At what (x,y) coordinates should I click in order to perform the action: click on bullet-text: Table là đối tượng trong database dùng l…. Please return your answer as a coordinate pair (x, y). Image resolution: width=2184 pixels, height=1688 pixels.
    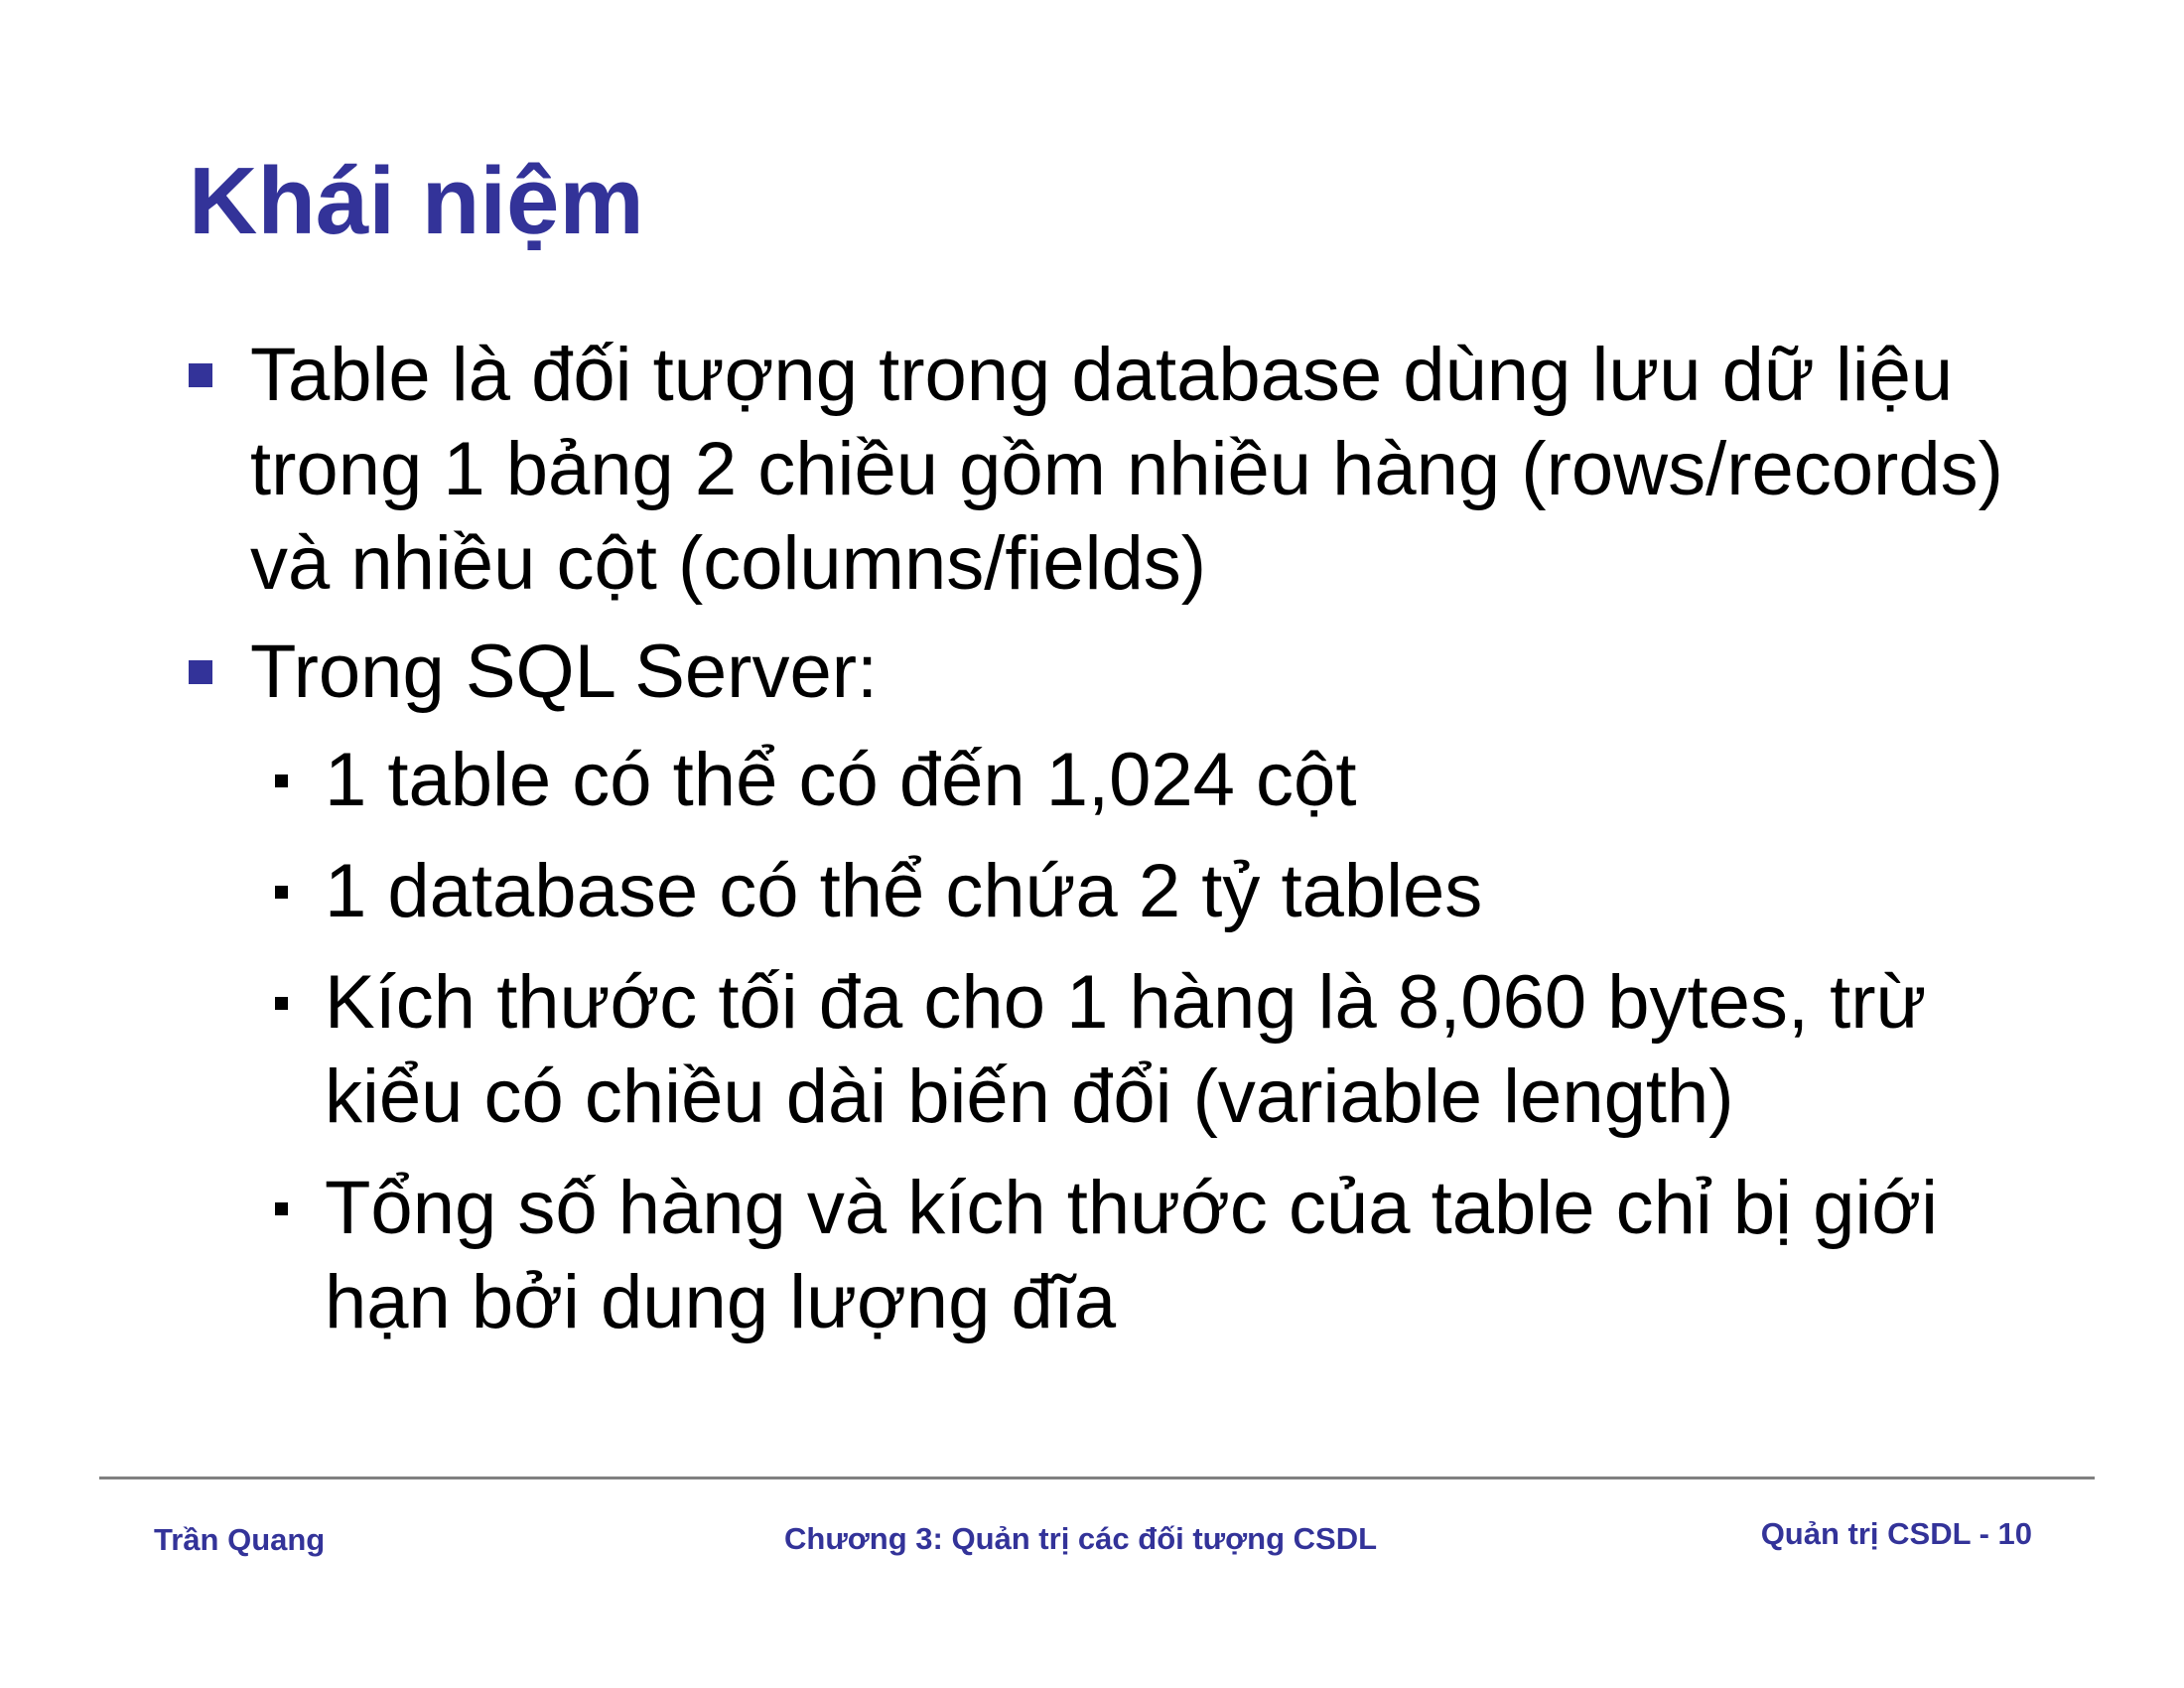
    Looking at the image, I should click on (1126, 469).